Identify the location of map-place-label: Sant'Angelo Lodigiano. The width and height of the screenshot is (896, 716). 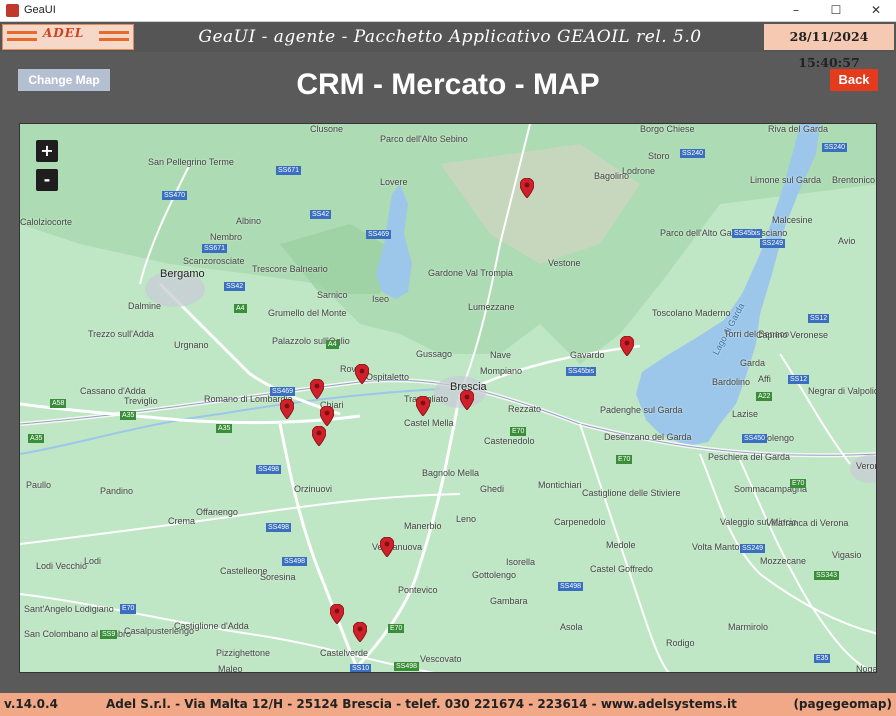
(69, 609).